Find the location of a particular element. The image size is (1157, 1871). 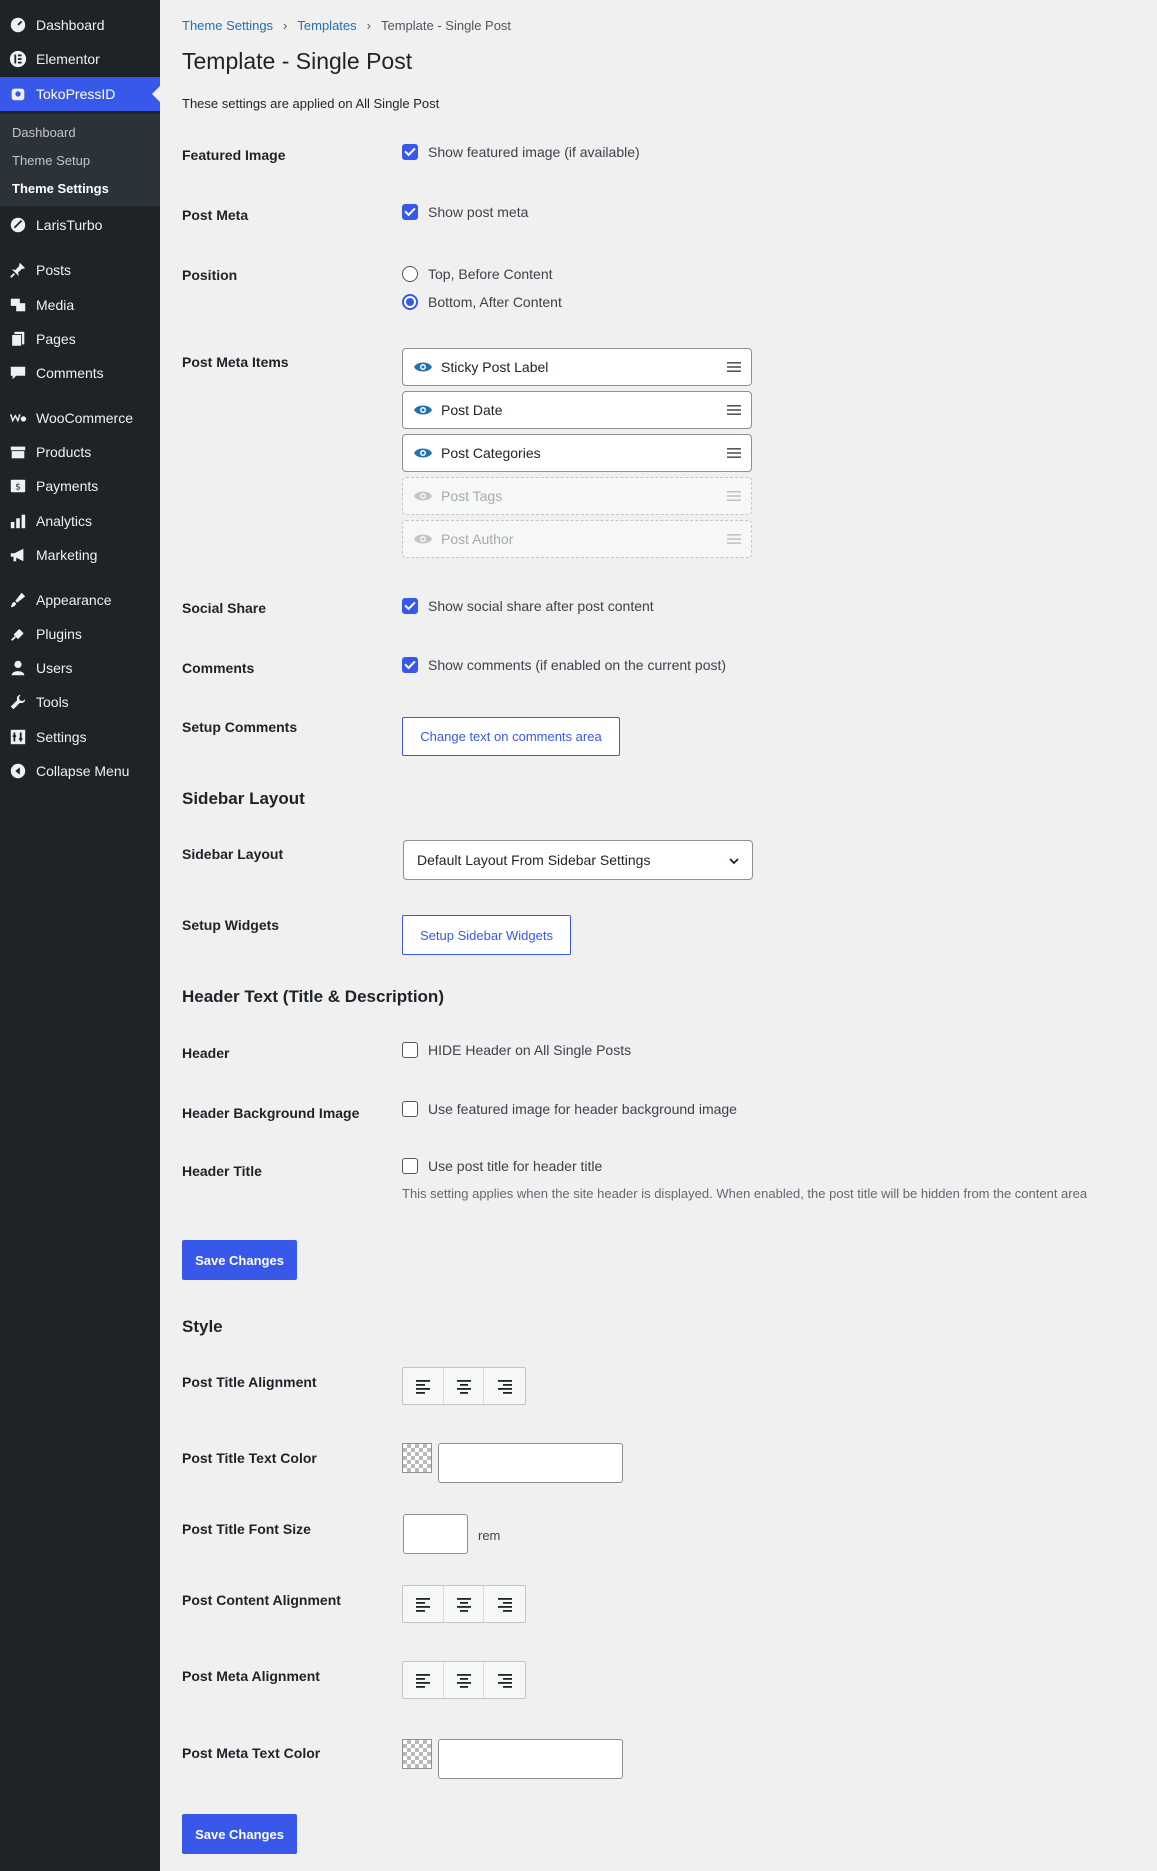

dashboard-icon is located at coordinates (18, 25).